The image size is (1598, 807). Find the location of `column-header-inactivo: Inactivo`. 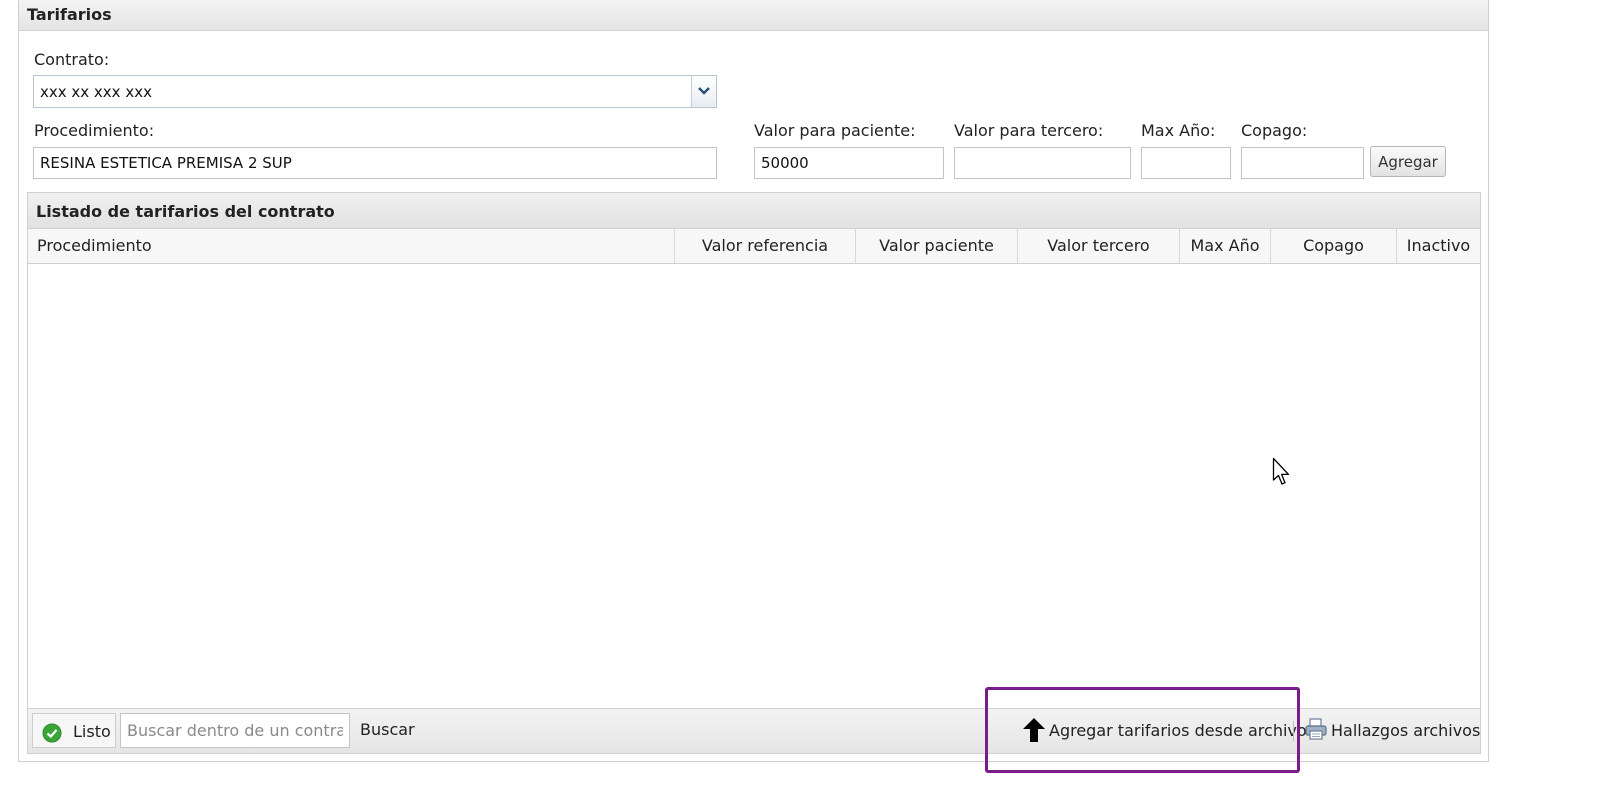

column-header-inactivo: Inactivo is located at coordinates (1438, 246).